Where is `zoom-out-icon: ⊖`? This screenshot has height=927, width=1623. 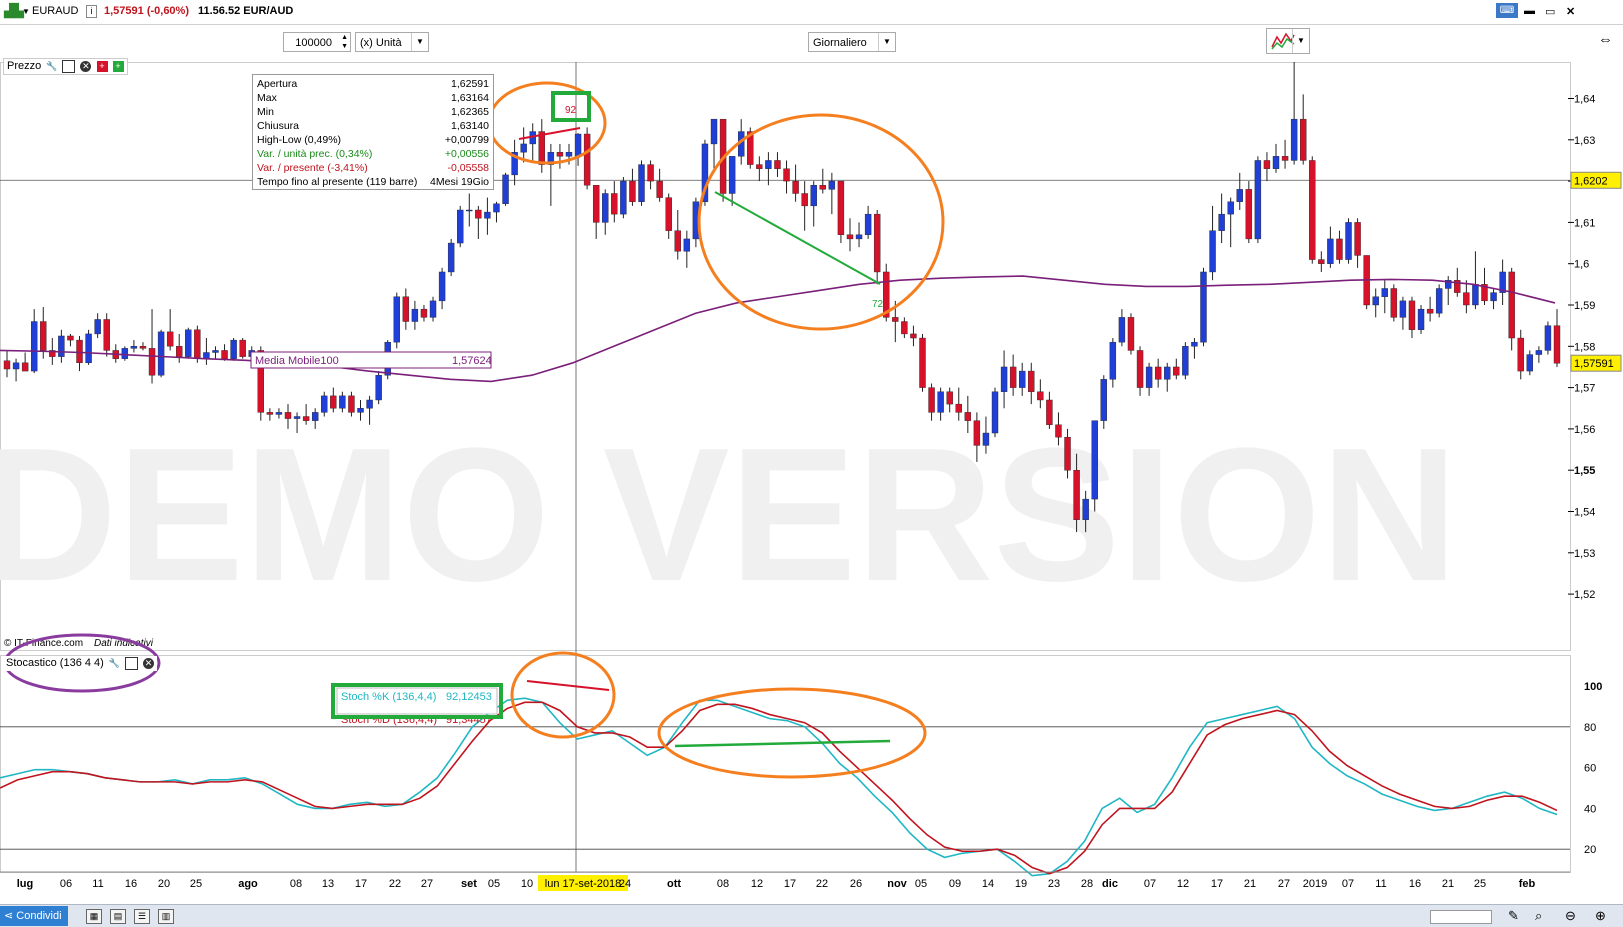 zoom-out-icon: ⊖ is located at coordinates (1570, 916).